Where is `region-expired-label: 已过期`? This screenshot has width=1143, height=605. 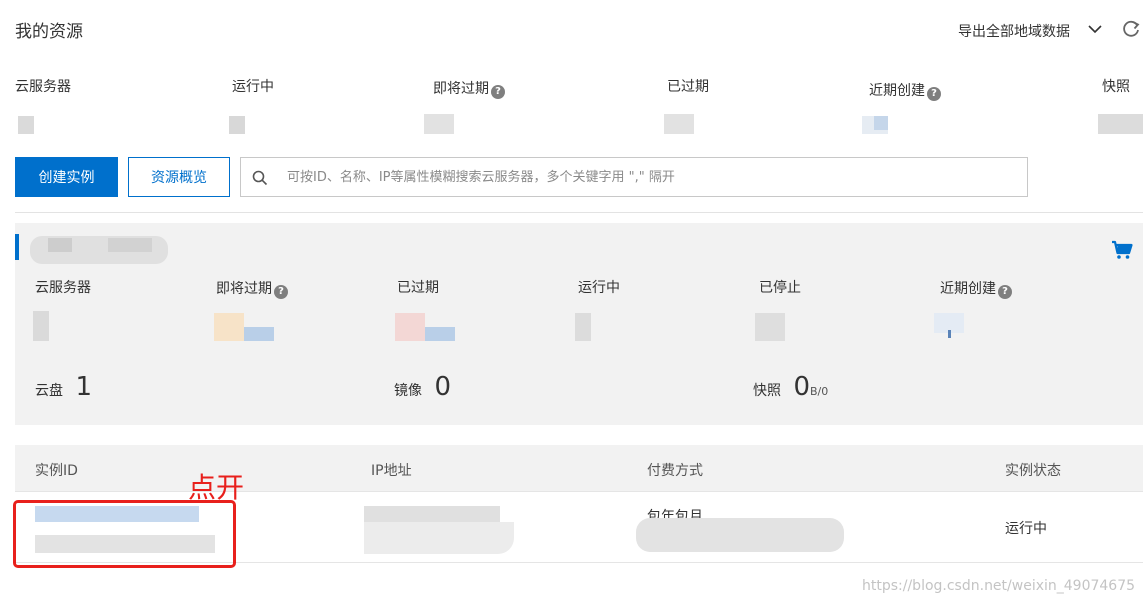
region-expired-label: 已过期 is located at coordinates (418, 288).